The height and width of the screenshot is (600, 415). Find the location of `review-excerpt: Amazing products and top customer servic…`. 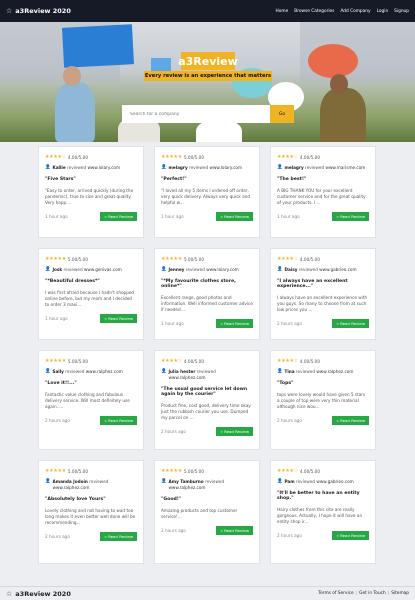

review-excerpt: Amazing products and top customer servic… is located at coordinates (199, 513).